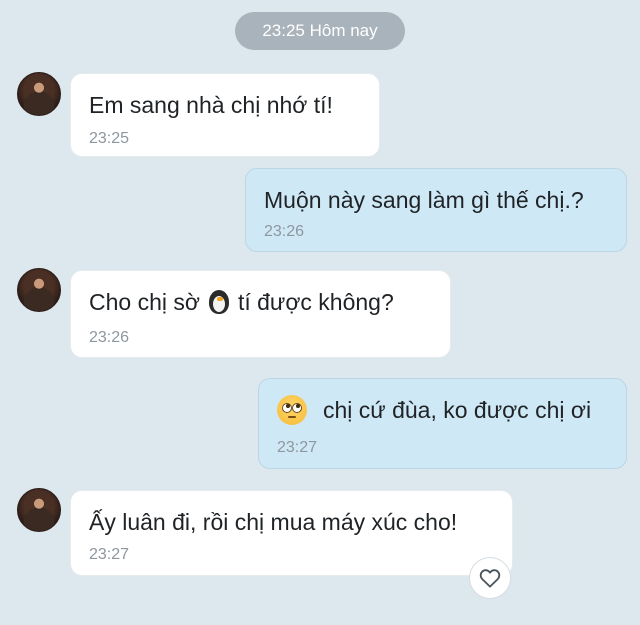 This screenshot has width=640, height=625. I want to click on message-bubble-incoming: Cho chị sờ tí được không? 23:26, so click(260, 314).